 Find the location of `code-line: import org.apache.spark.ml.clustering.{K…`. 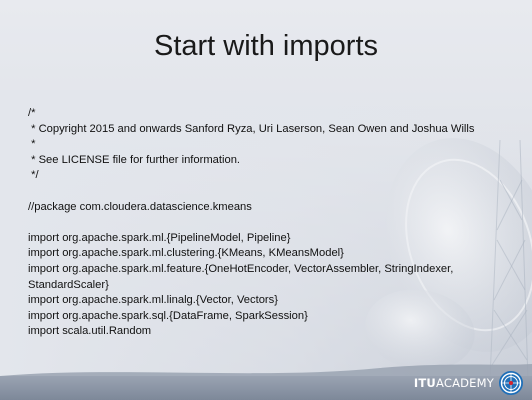

code-line: import org.apache.spark.ml.clustering.{K… is located at coordinates (186, 253).